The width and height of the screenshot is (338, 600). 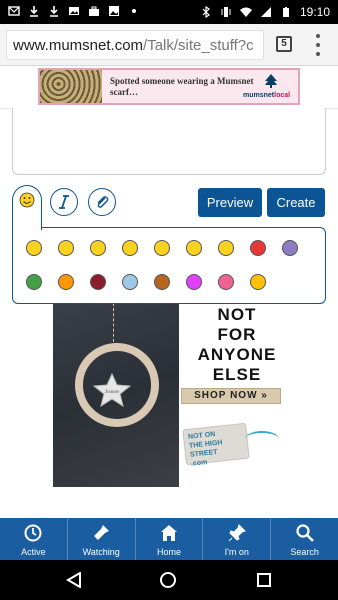 I want to click on search-icon, so click(x=304, y=533).